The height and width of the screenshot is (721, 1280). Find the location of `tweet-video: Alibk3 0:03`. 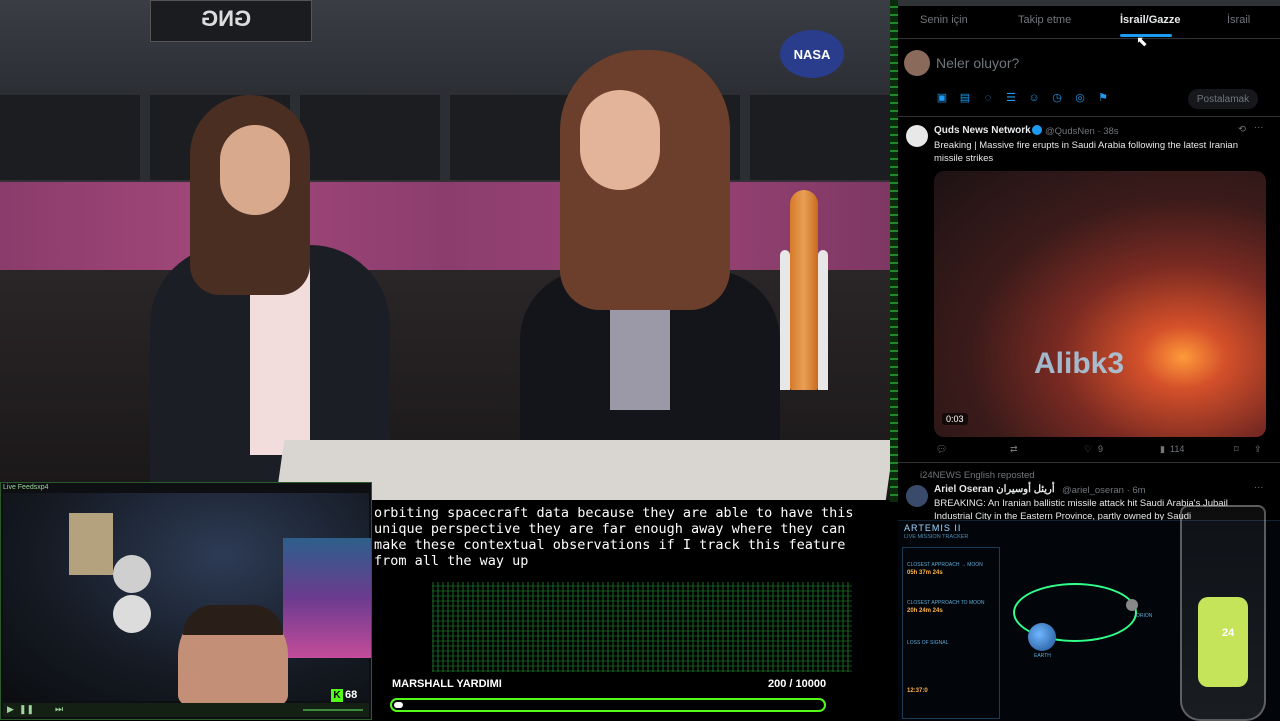

tweet-video: Alibk3 0:03 is located at coordinates (1100, 304).